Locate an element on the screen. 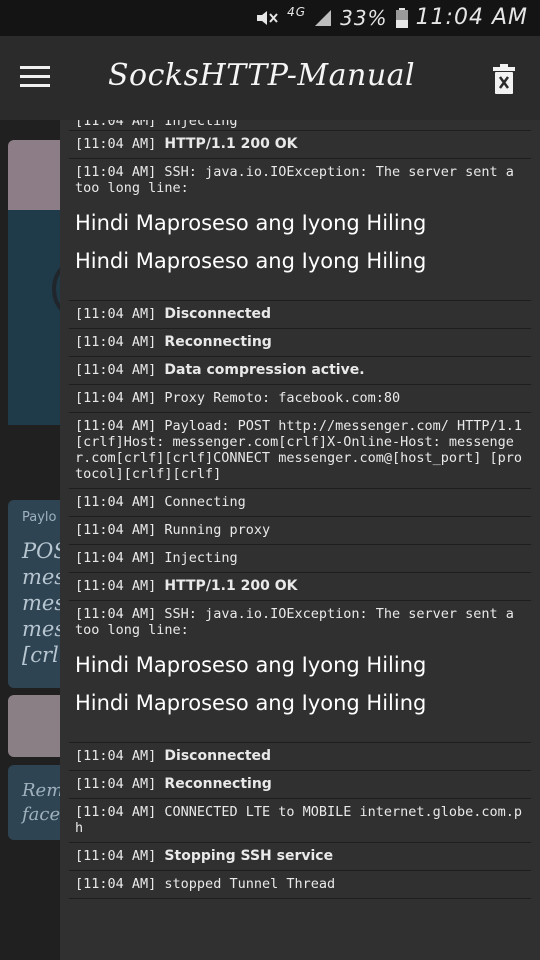  payload-text: POS mes mes mes [crl is located at coordinates (41, 603).